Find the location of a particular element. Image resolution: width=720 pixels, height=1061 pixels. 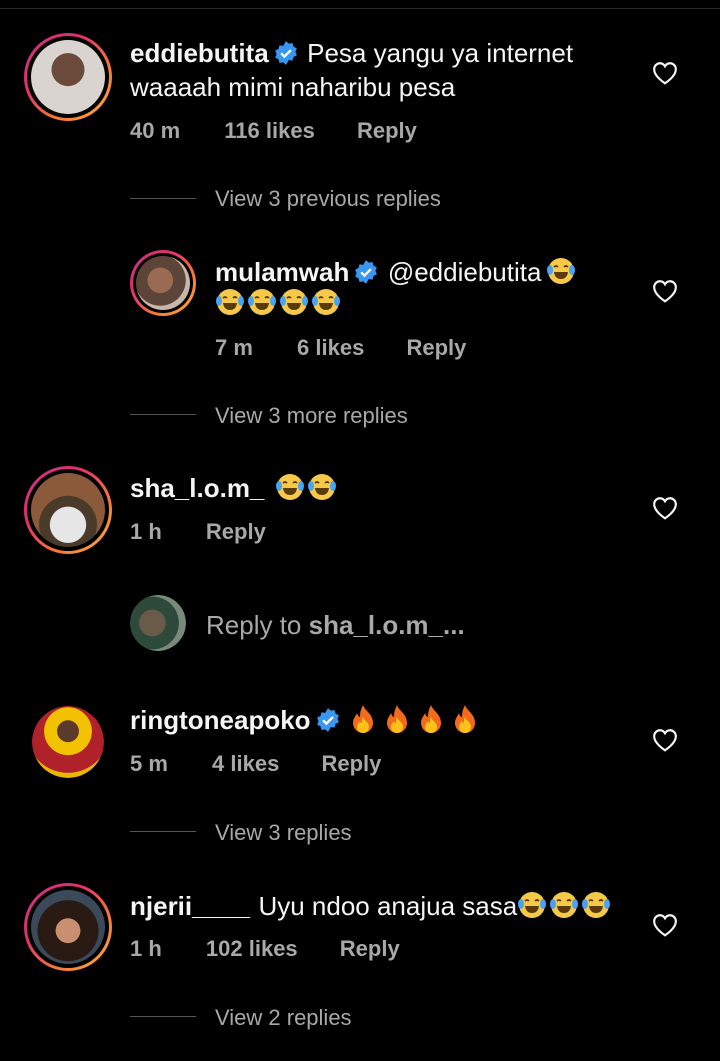

reply-meta: 7 m 6 likes Reply is located at coordinates (340, 348).